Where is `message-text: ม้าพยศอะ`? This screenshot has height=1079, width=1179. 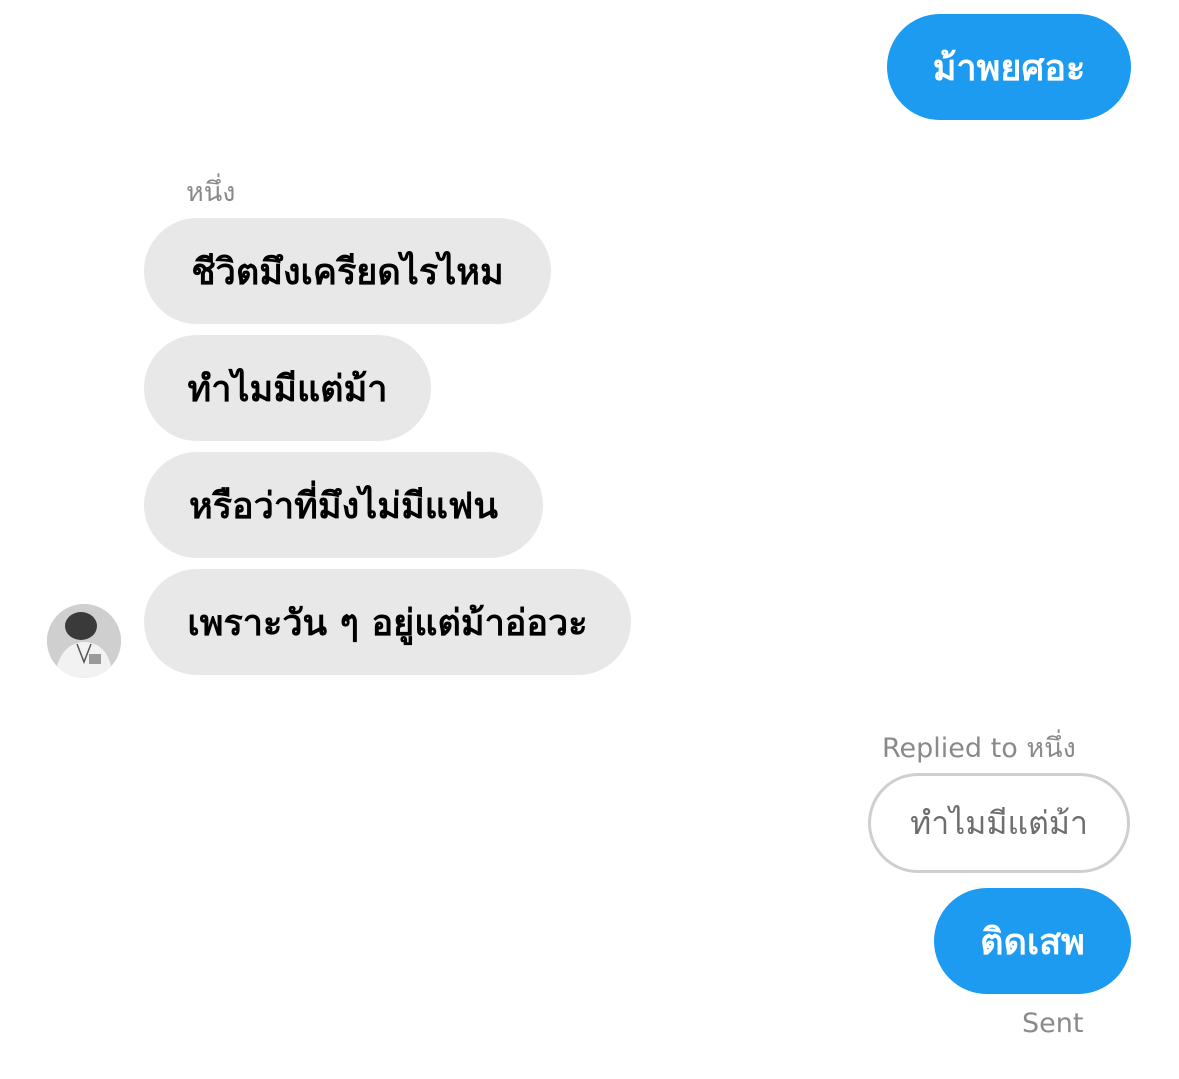 message-text: ม้าพยศอะ is located at coordinates (1009, 68).